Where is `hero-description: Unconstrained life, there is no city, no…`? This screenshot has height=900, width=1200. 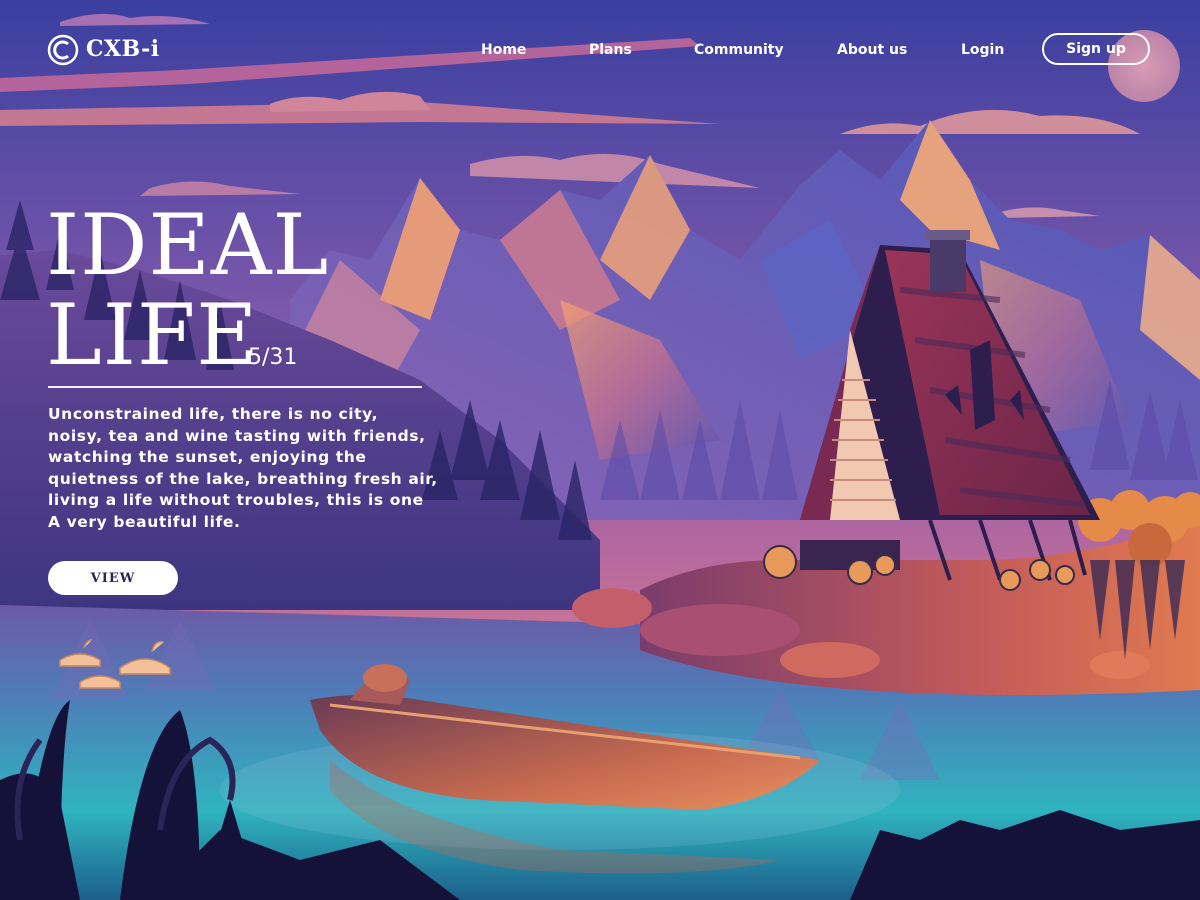 hero-description: Unconstrained life, there is no city, no… is located at coordinates (243, 468).